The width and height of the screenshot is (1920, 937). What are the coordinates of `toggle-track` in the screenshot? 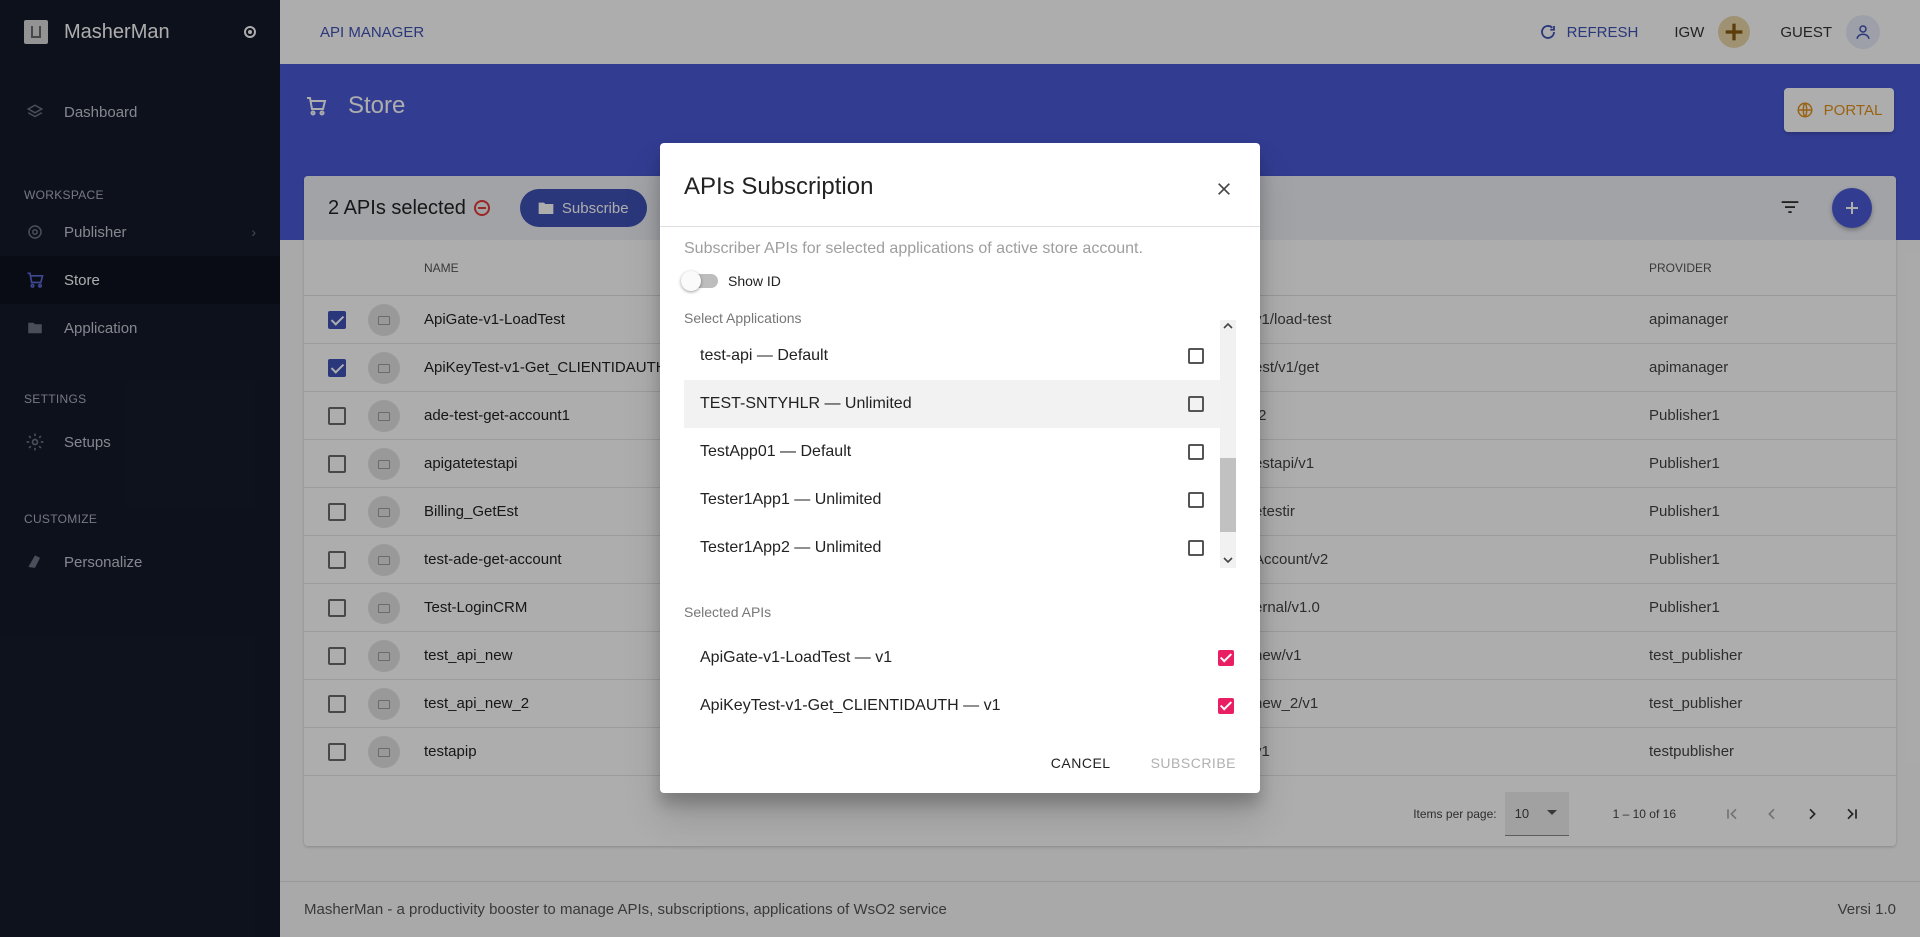 It's located at (699, 281).